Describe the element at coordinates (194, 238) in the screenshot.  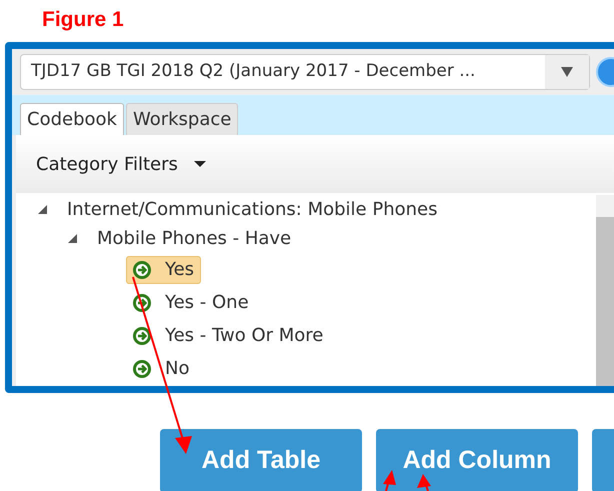
I see `tree-item: Mobile Phones - Have` at that location.